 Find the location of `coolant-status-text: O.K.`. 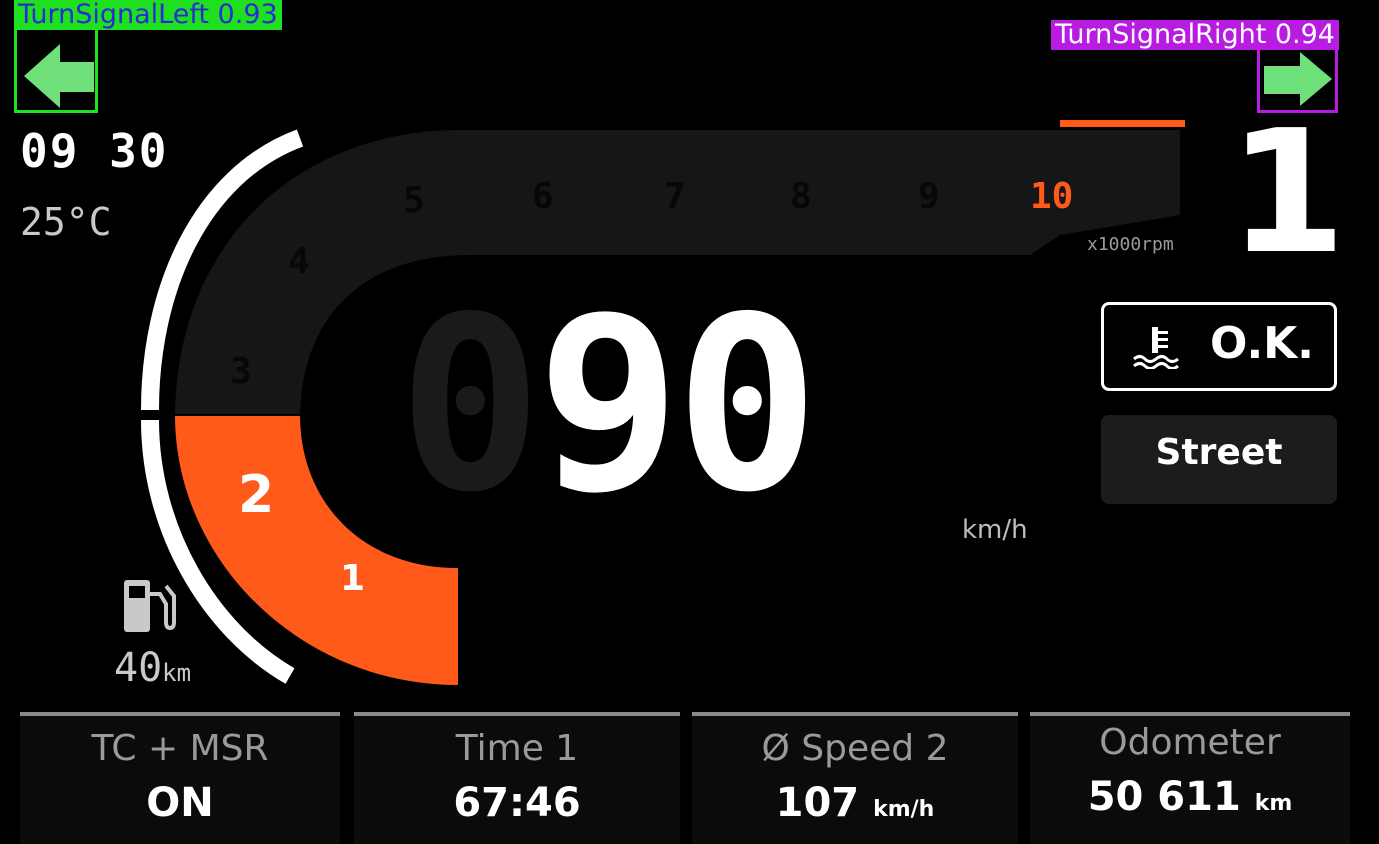

coolant-status-text: O.K. is located at coordinates (1262, 343).